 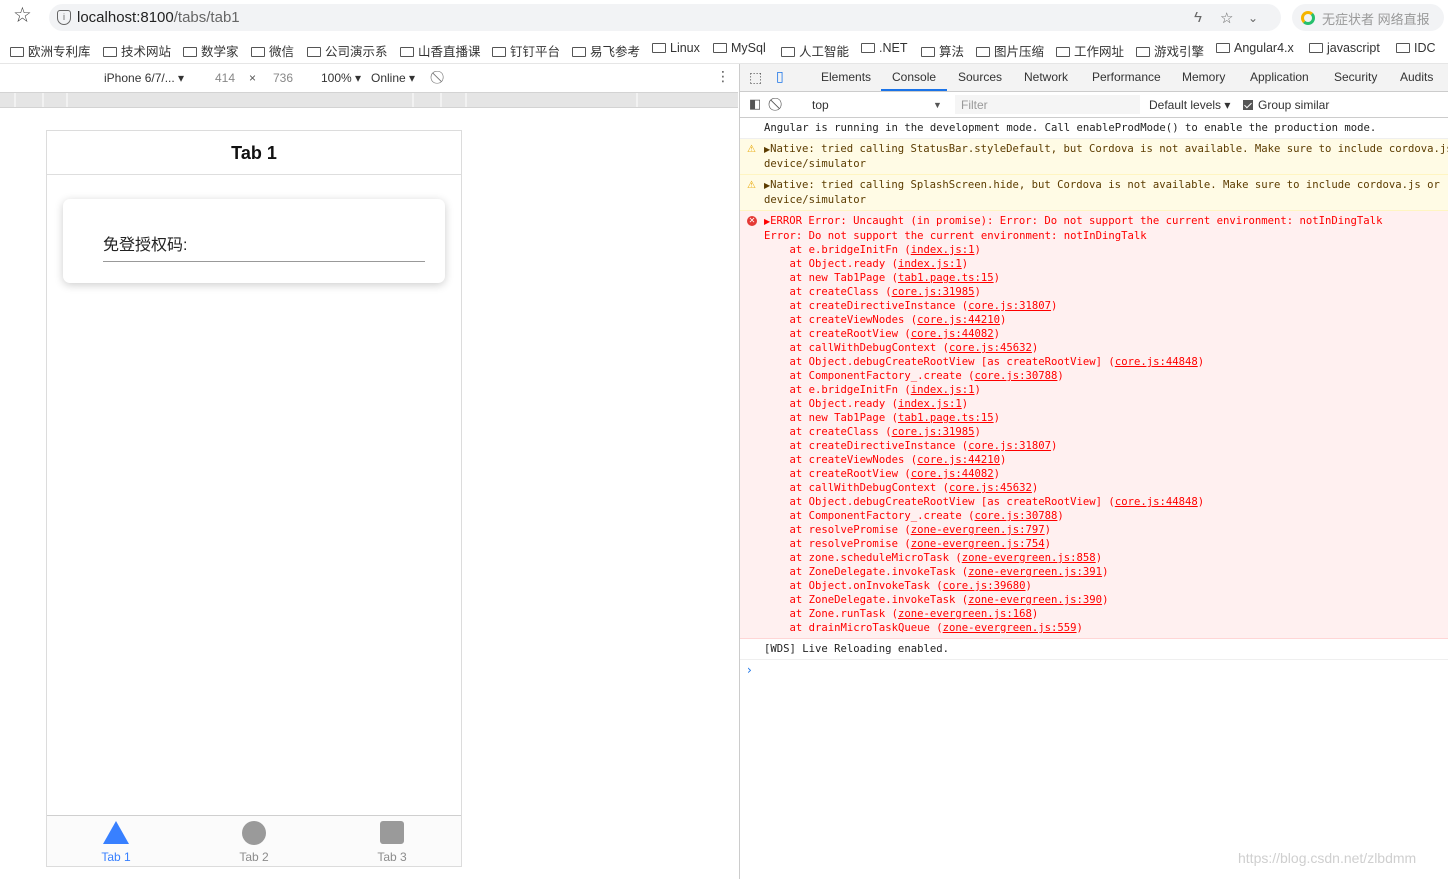 What do you see at coordinates (440, 50) in the screenshot?
I see `bookmark-item: 山香直播课` at bounding box center [440, 50].